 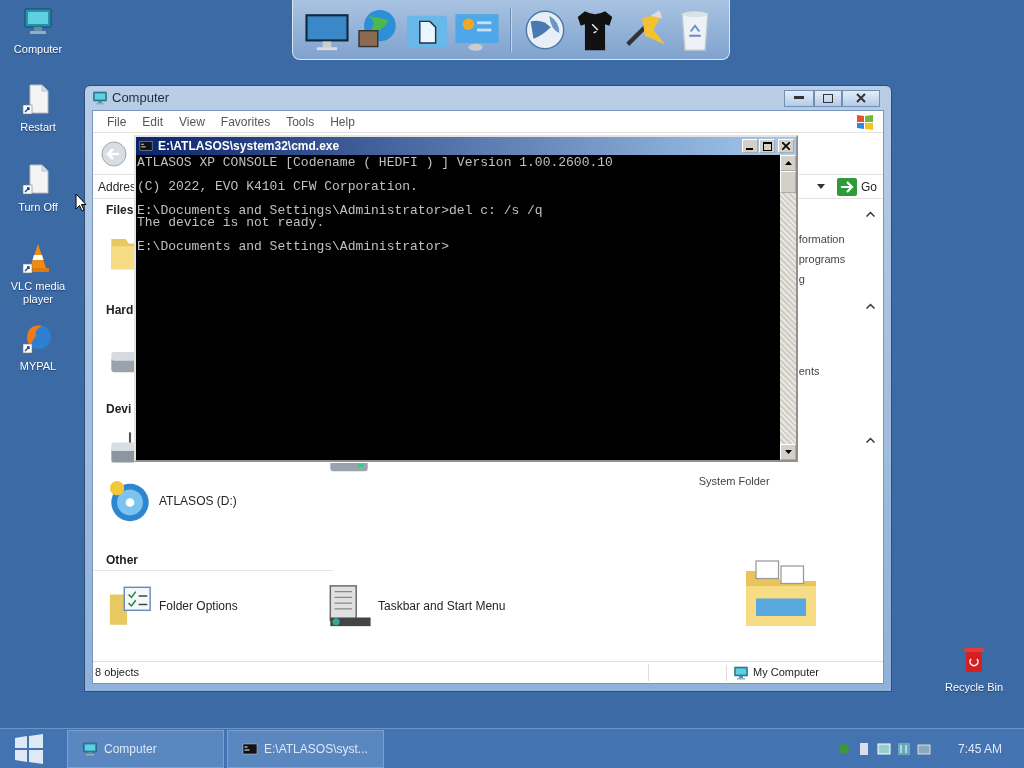 I want to click on menu-item: Help, so click(x=342, y=121).